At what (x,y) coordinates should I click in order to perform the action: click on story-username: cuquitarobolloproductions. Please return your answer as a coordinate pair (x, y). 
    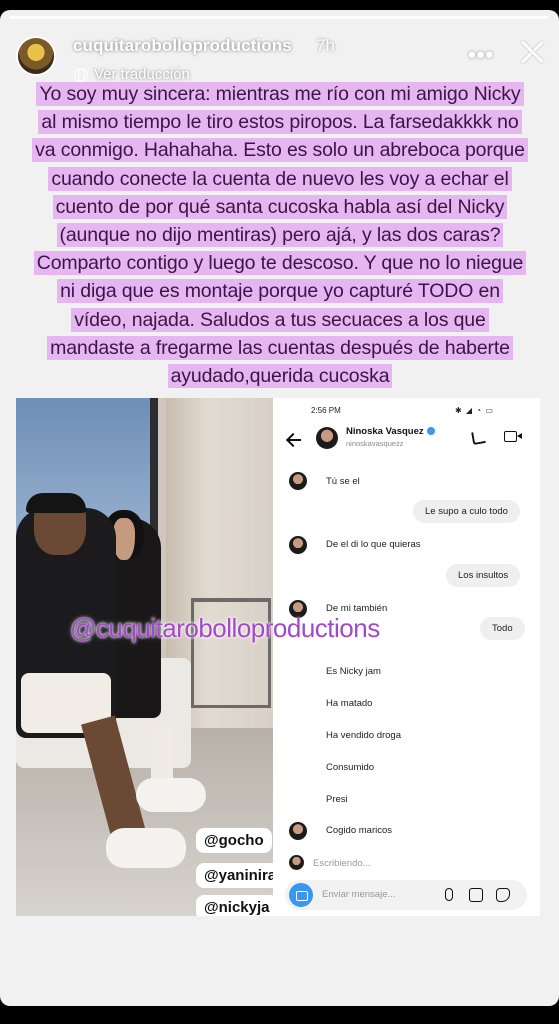
    Looking at the image, I should click on (182, 46).